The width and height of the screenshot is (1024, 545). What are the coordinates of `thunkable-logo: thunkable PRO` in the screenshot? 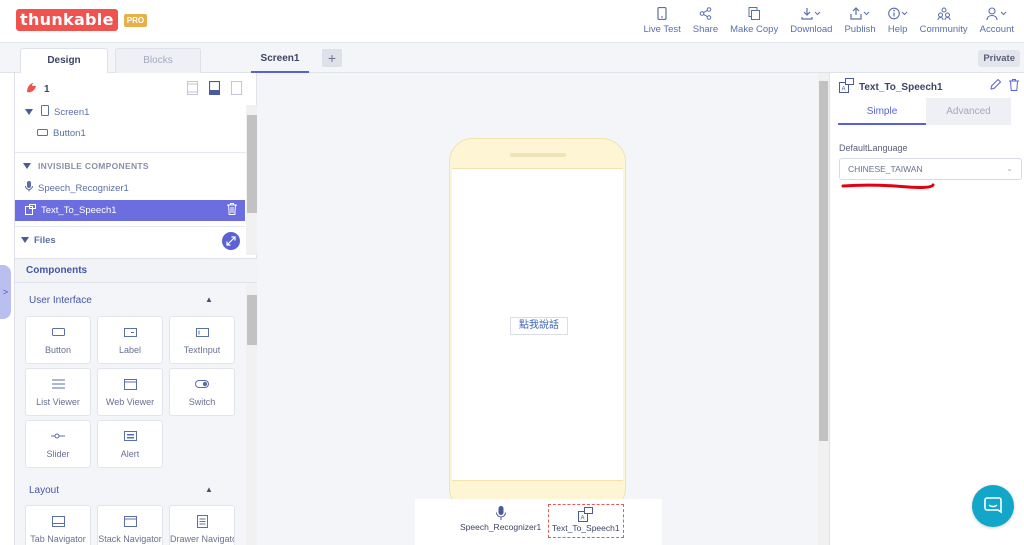 It's located at (82, 20).